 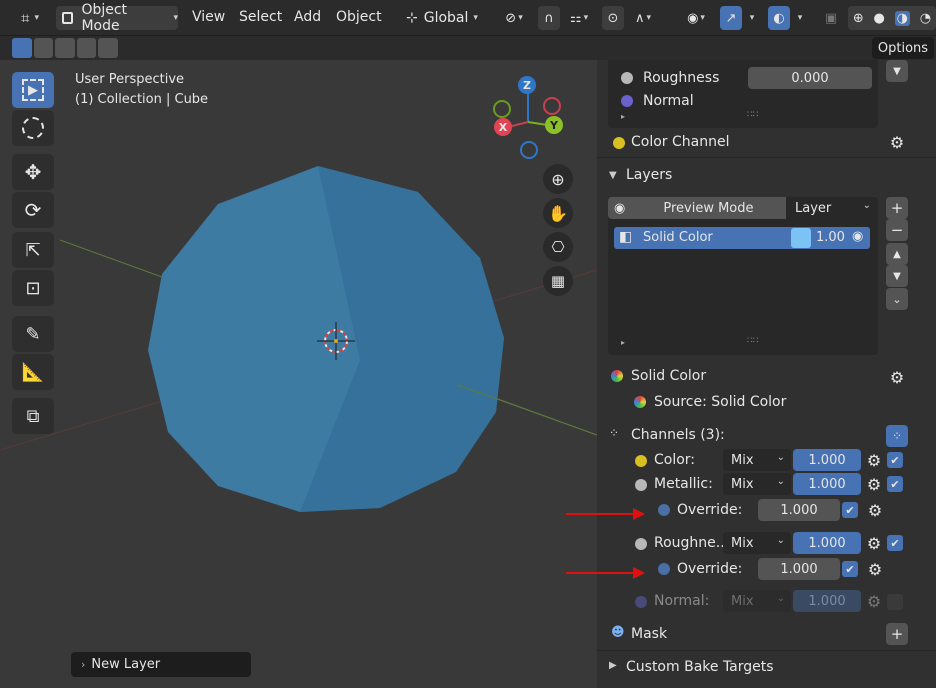 What do you see at coordinates (897, 142) in the screenshot?
I see `color-channel-gear-icon: ⚙` at bounding box center [897, 142].